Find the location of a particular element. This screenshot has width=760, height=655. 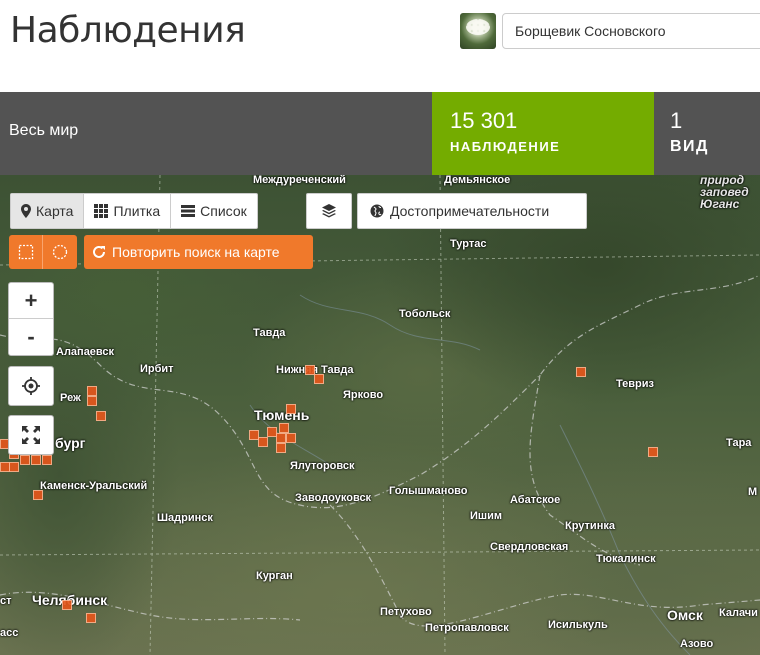

circle-select-button is located at coordinates (60, 252).